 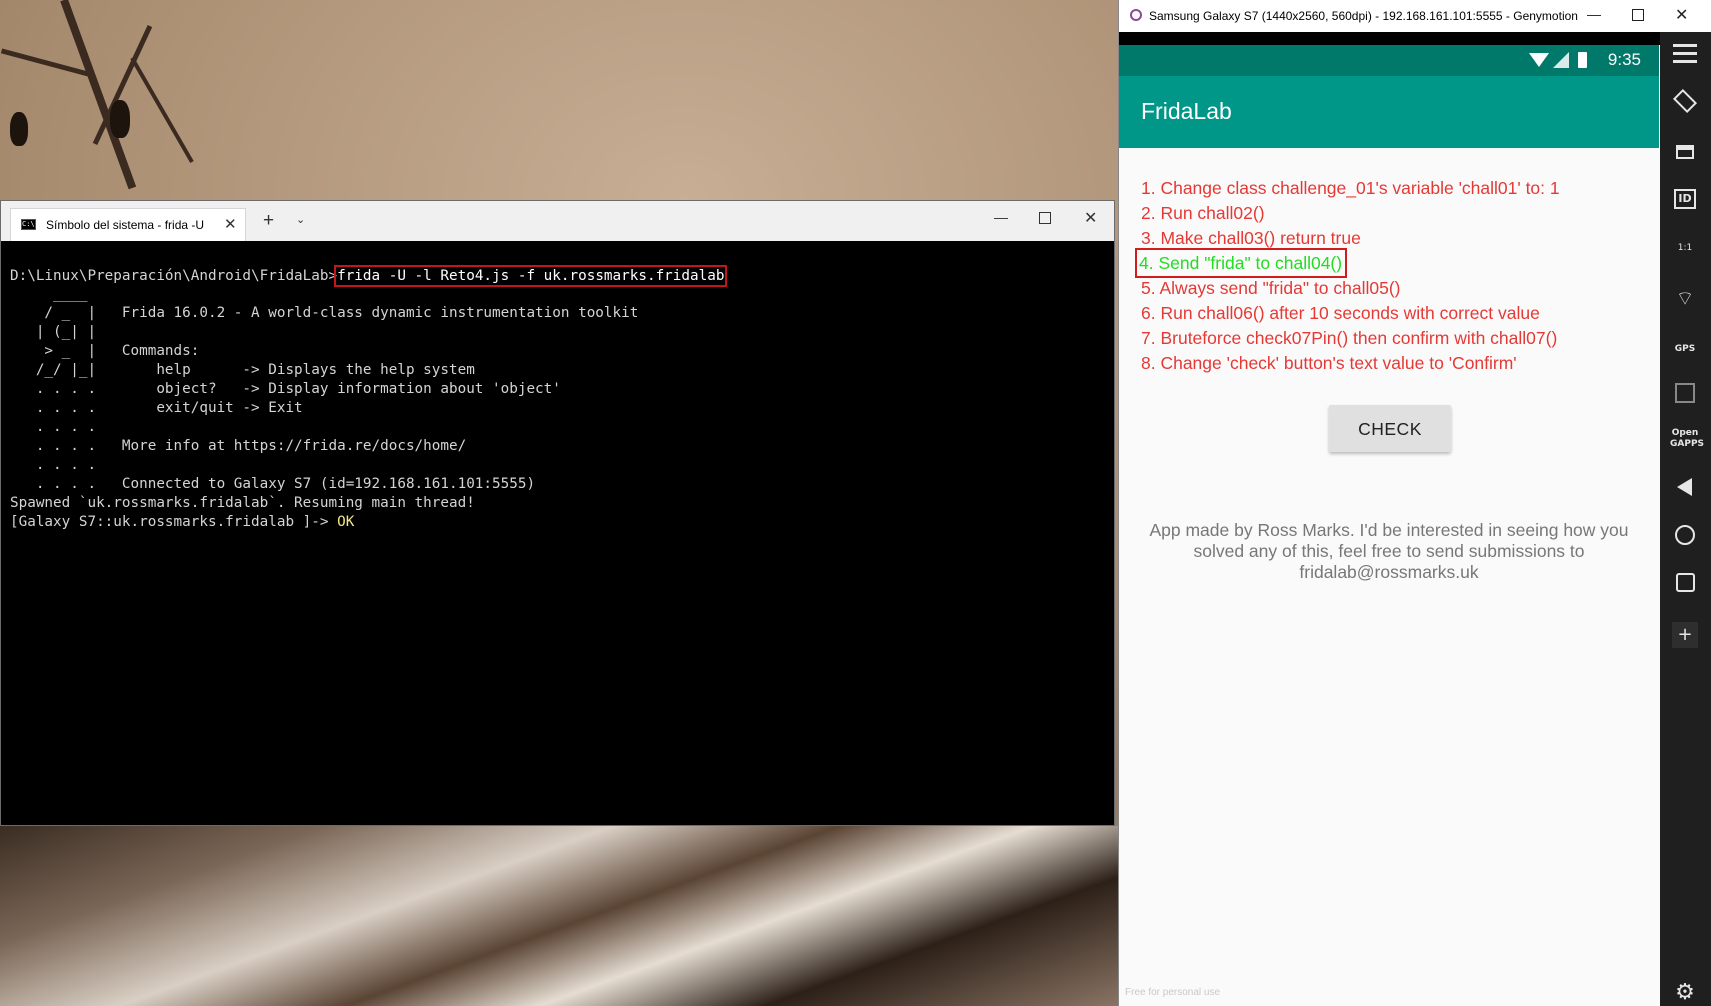 I want to click on status-time: 9:35, so click(x=1624, y=59).